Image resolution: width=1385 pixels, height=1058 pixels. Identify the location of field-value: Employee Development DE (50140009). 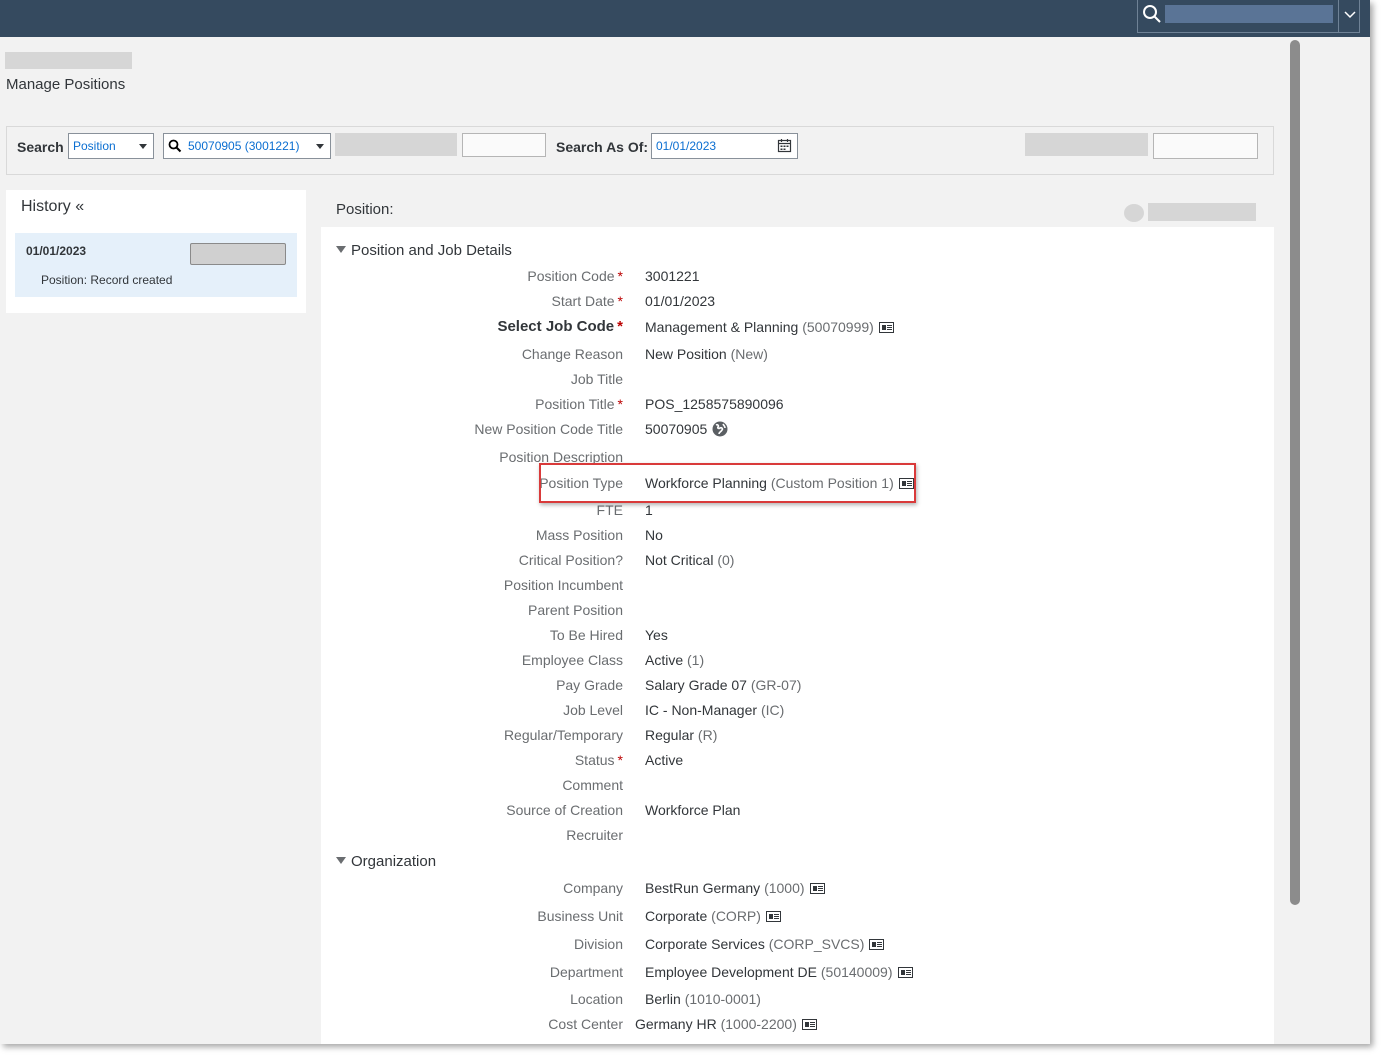
(779, 972).